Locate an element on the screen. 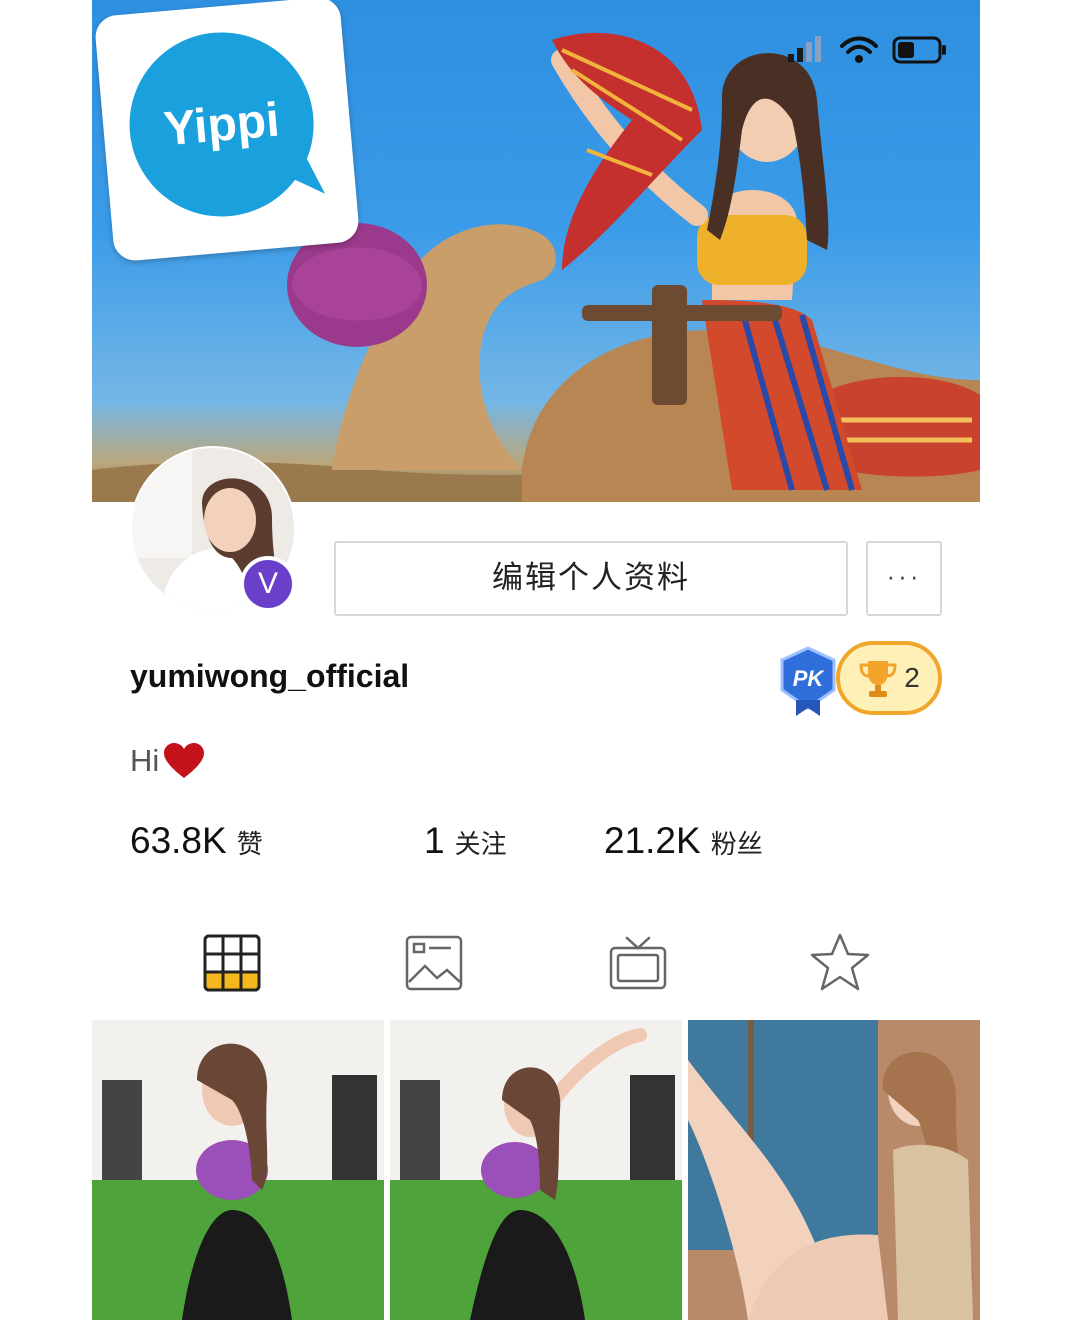 This screenshot has height=1320, width=1080. tab-grid is located at coordinates (232, 963).